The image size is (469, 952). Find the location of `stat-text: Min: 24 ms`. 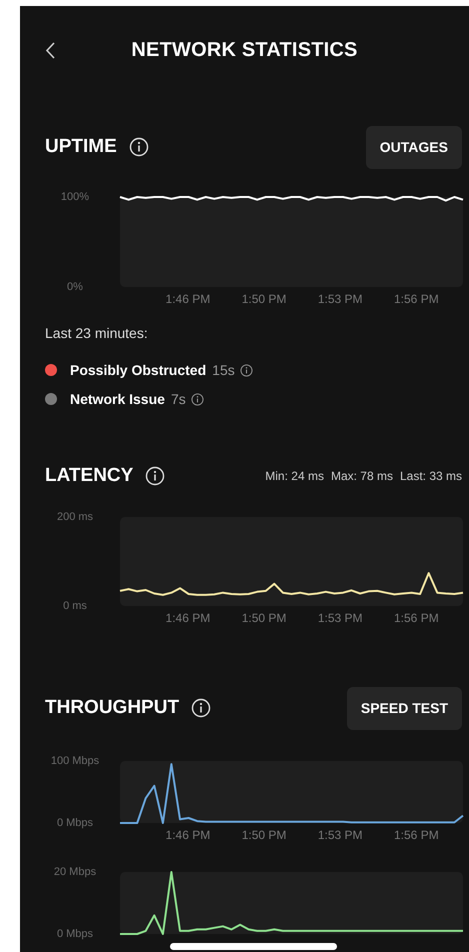

stat-text: Min: 24 ms is located at coordinates (294, 476).